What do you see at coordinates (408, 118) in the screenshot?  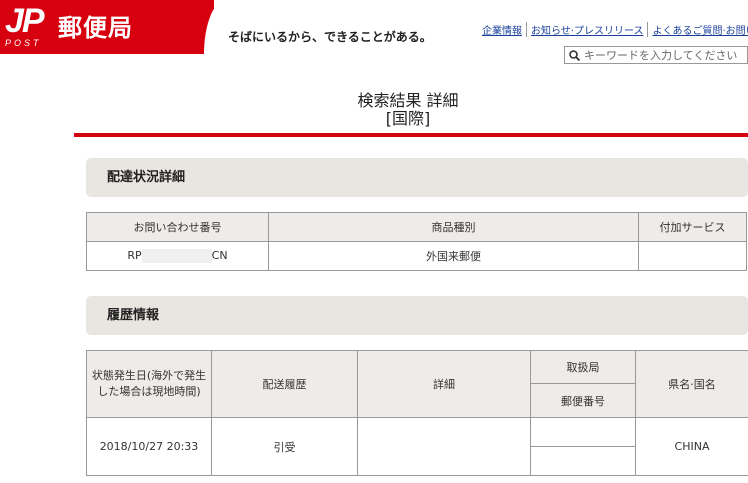 I see `page-title-line2: [国際]` at bounding box center [408, 118].